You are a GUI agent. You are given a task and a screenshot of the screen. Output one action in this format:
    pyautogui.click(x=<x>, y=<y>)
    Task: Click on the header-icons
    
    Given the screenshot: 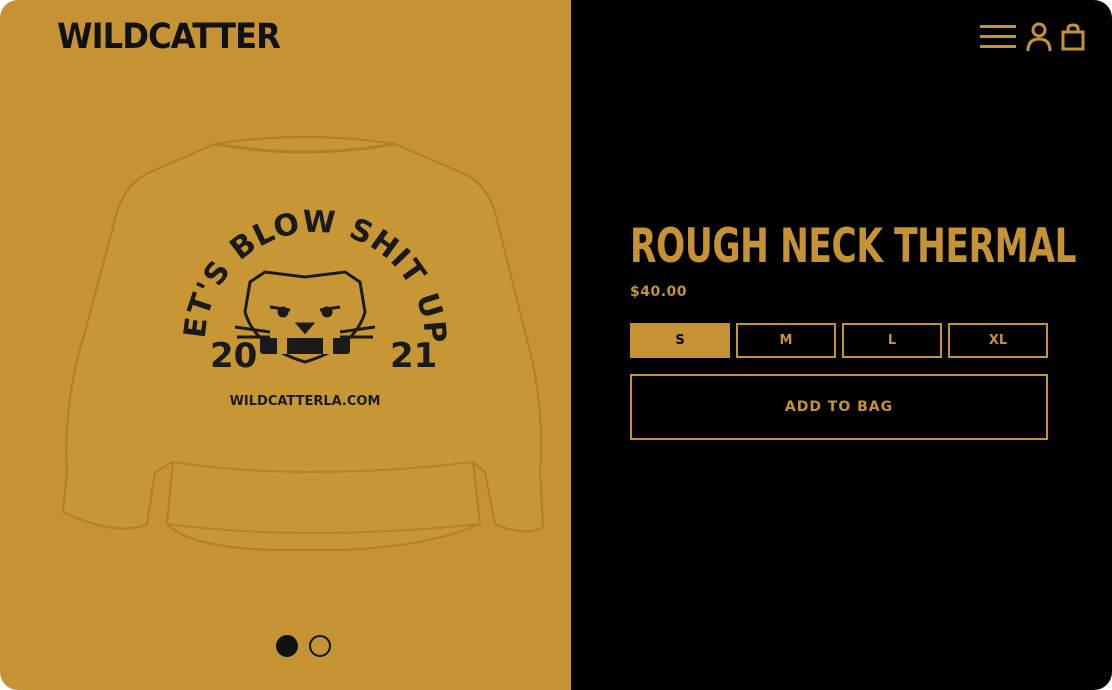 What is the action you would take?
    pyautogui.click(x=1032, y=37)
    